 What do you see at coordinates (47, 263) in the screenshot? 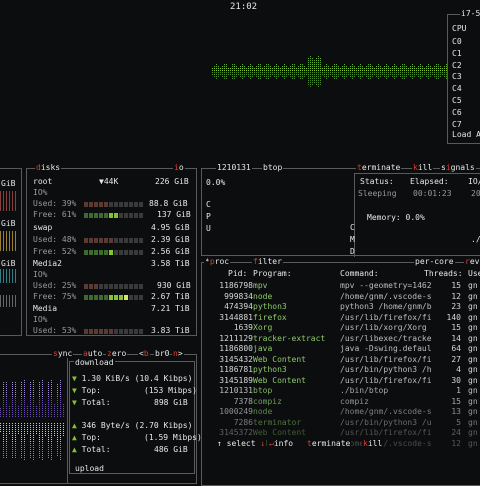
I see `disk-media2-name: Media2` at bounding box center [47, 263].